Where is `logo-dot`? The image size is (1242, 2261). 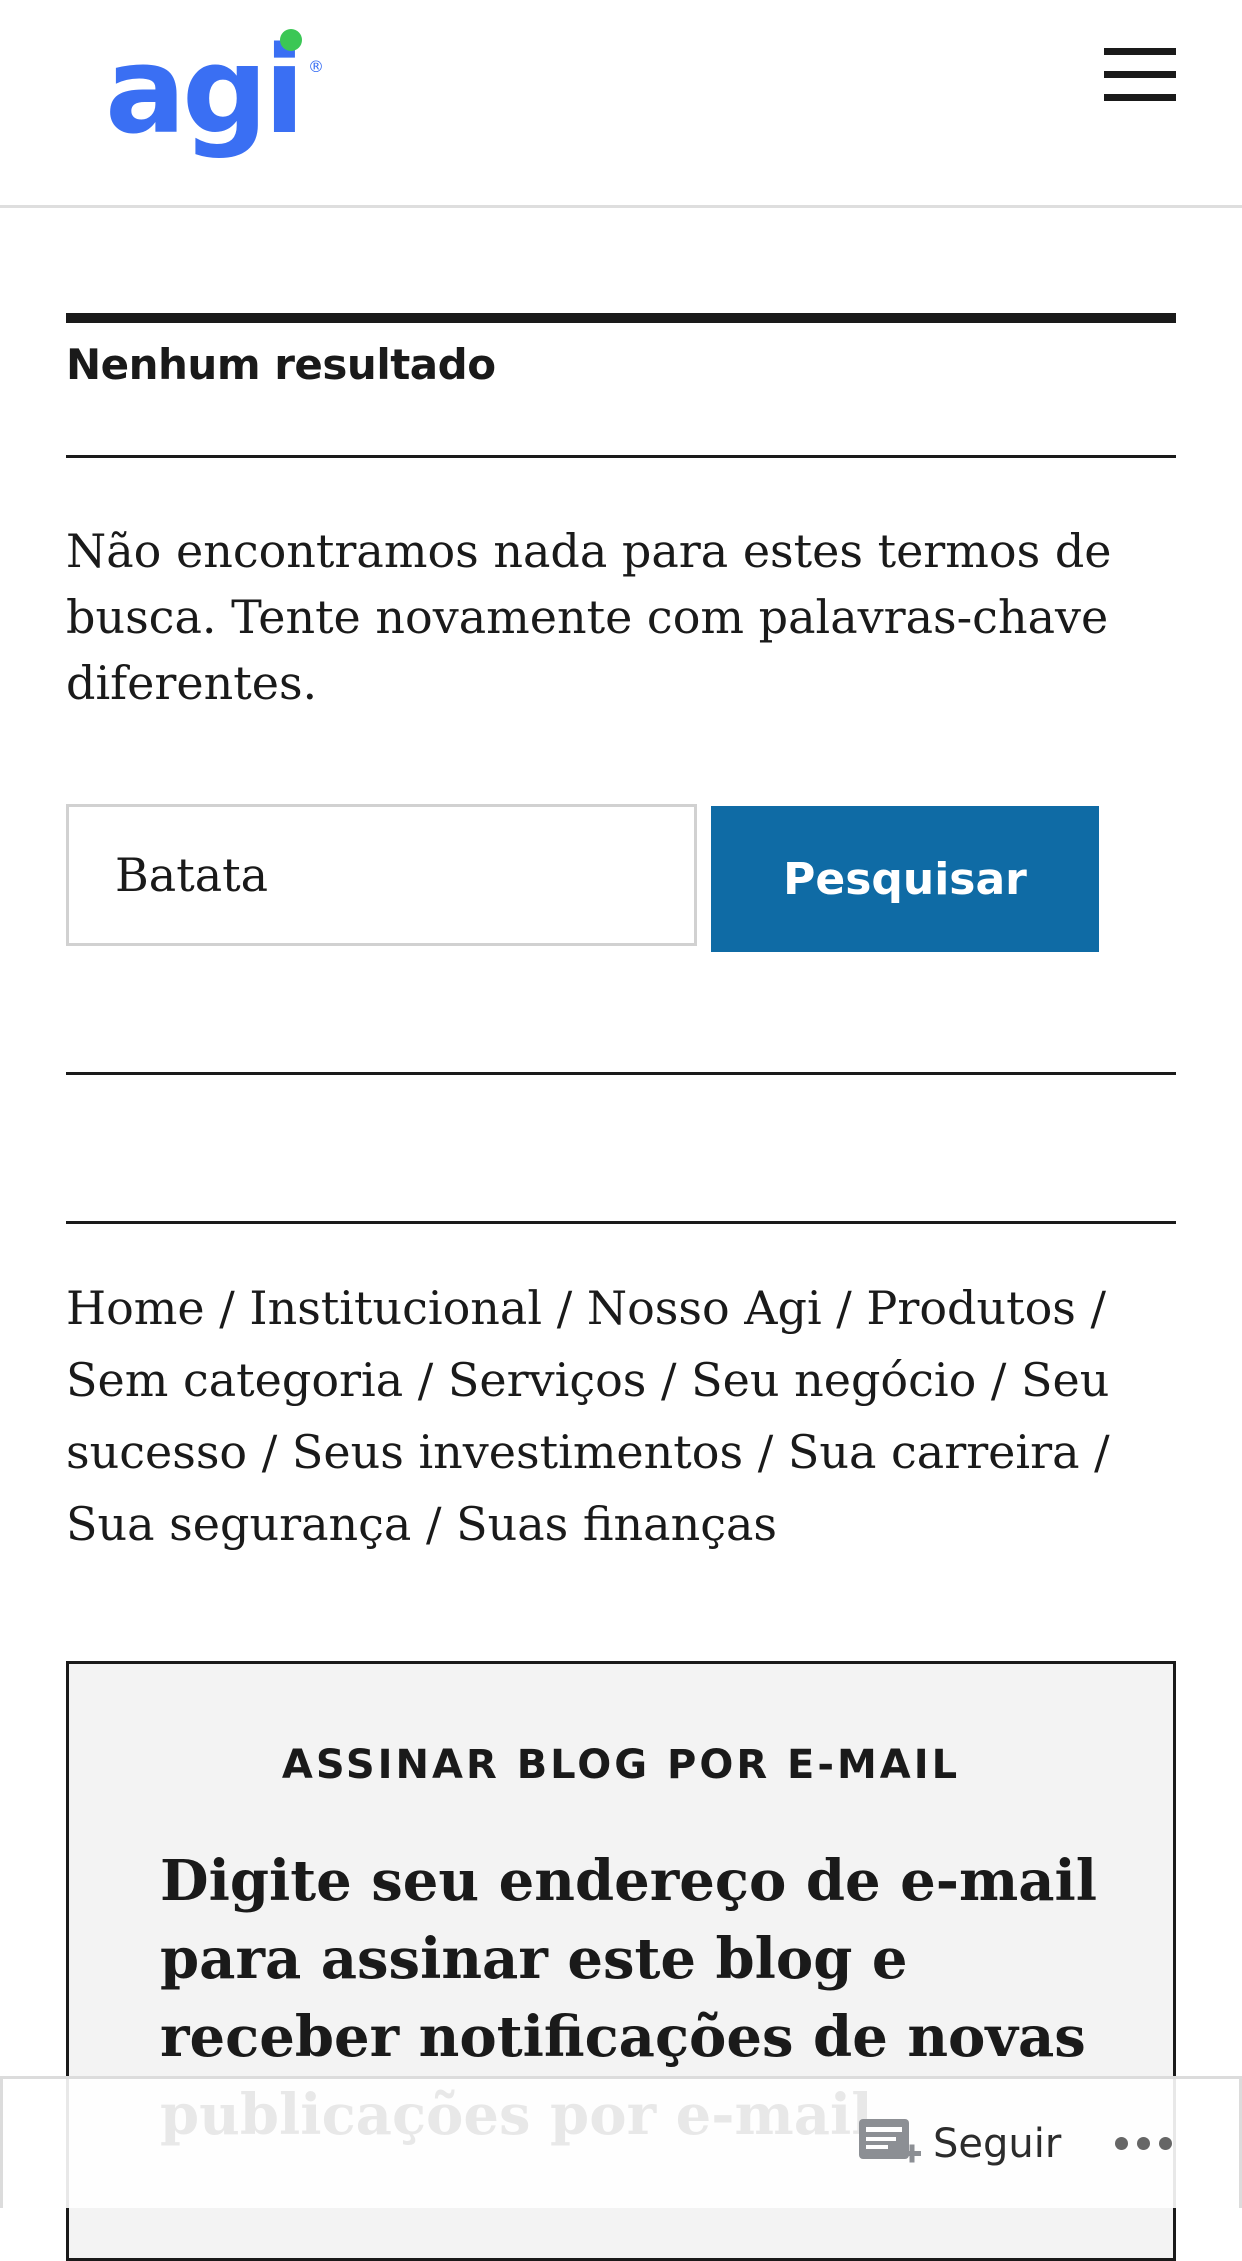
logo-dot is located at coordinates (291, 40).